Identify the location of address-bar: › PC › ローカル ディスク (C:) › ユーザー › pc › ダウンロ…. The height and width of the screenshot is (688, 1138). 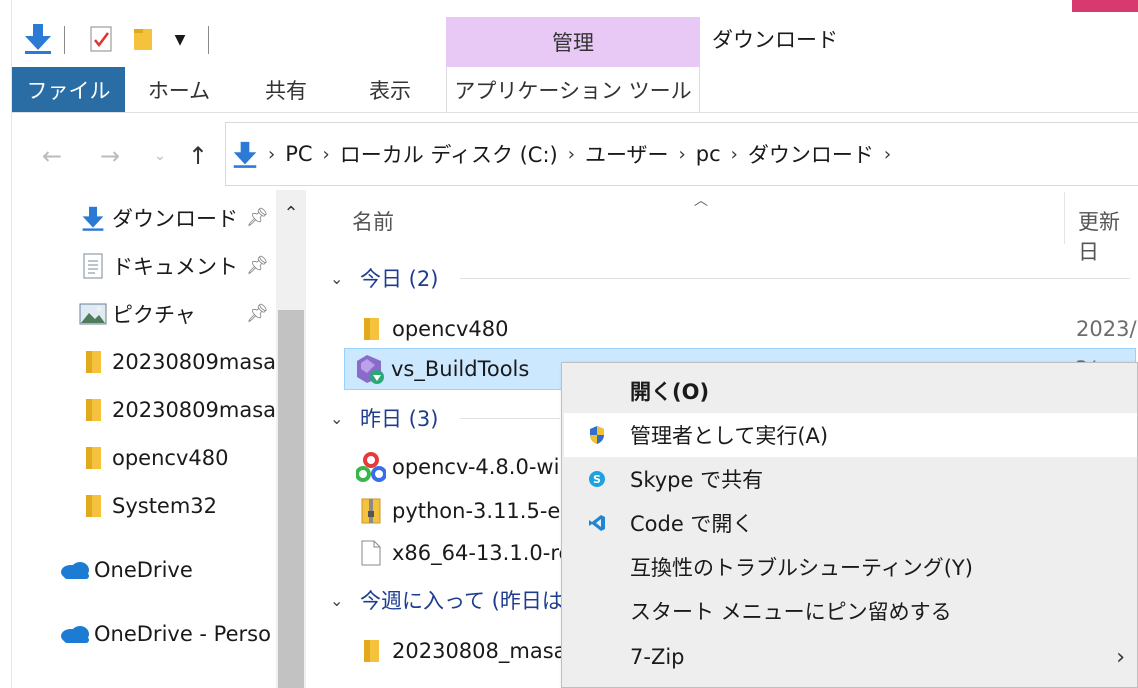
(681, 154).